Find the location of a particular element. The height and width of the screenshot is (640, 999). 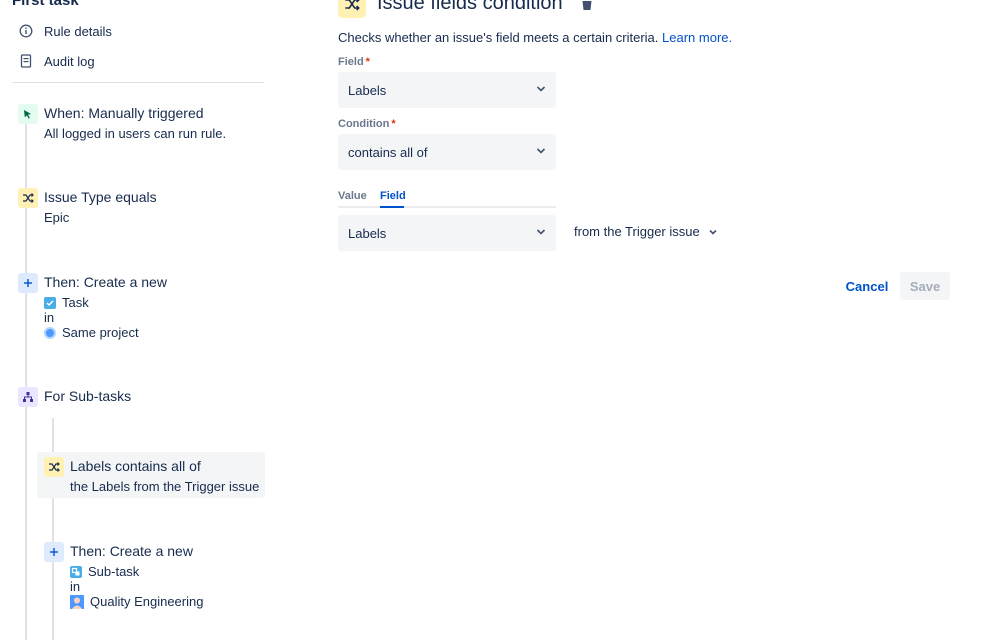

field-select-value: Labels is located at coordinates (367, 90).